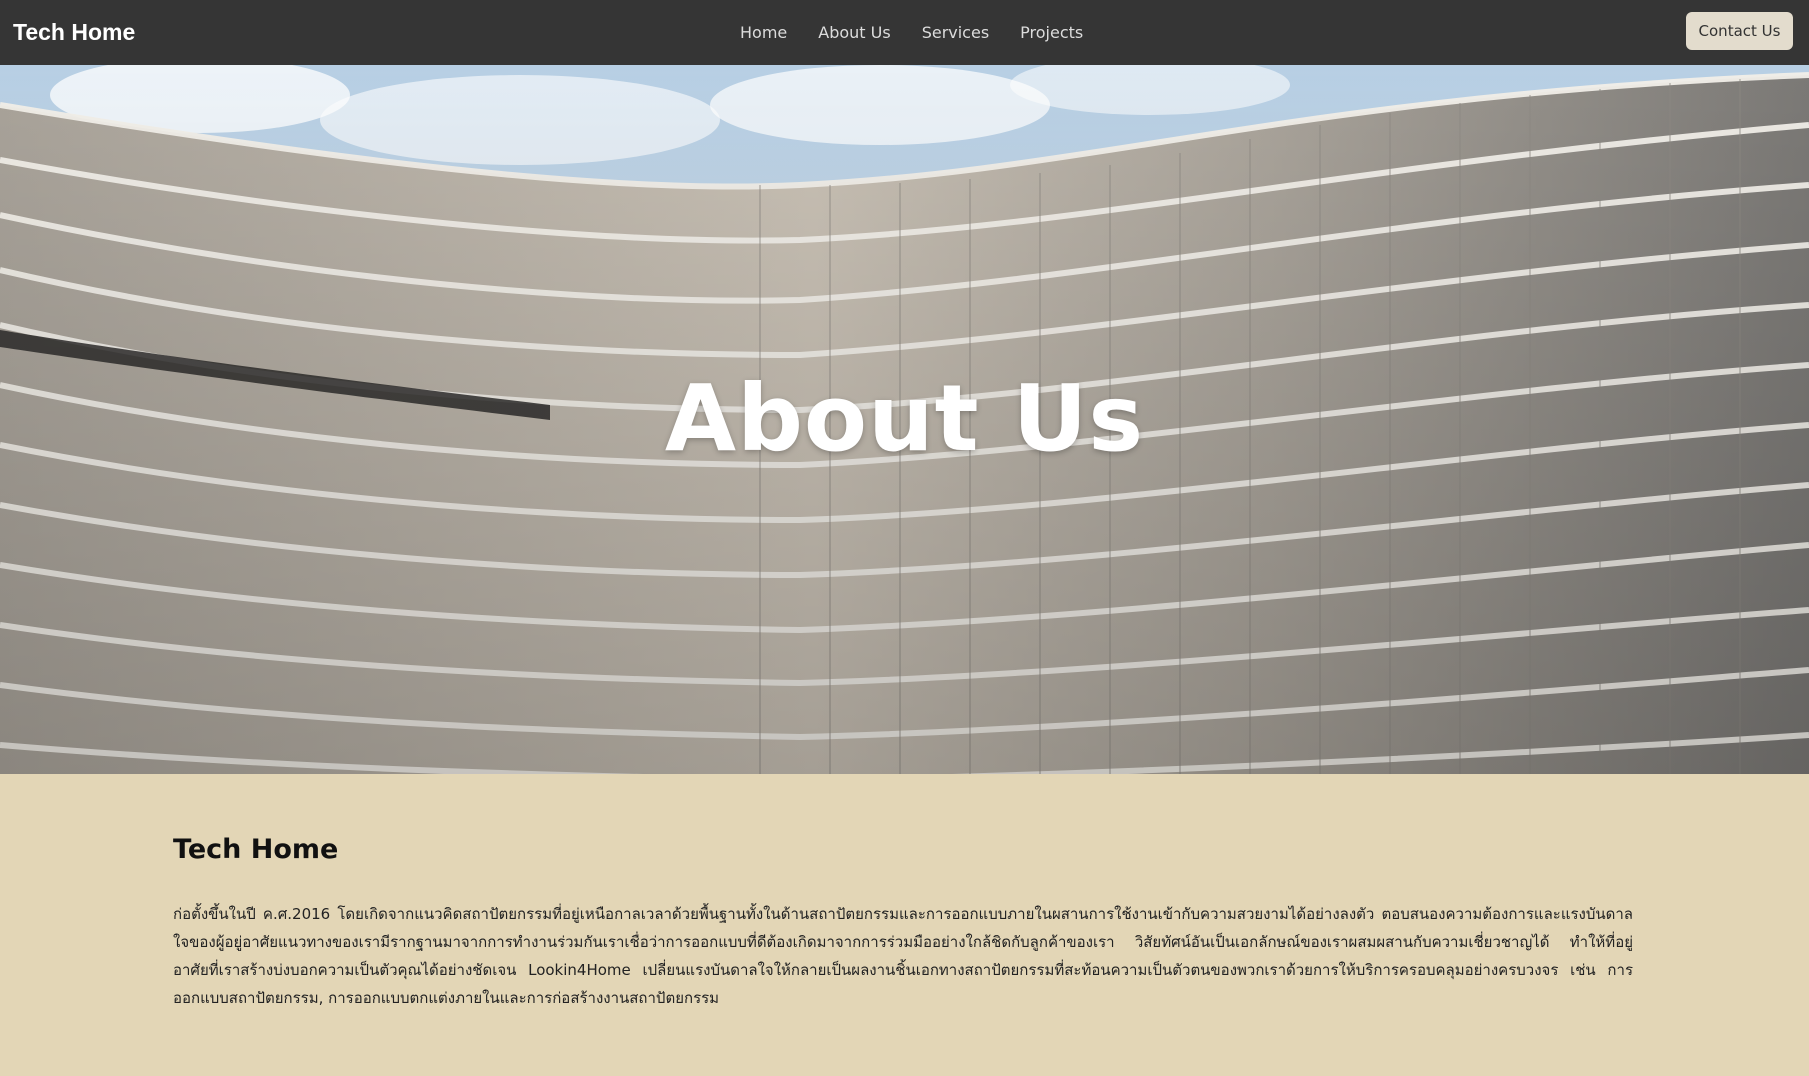 The image size is (1809, 1076). What do you see at coordinates (1051, 32) in the screenshot?
I see `nav-link-projects: Projects` at bounding box center [1051, 32].